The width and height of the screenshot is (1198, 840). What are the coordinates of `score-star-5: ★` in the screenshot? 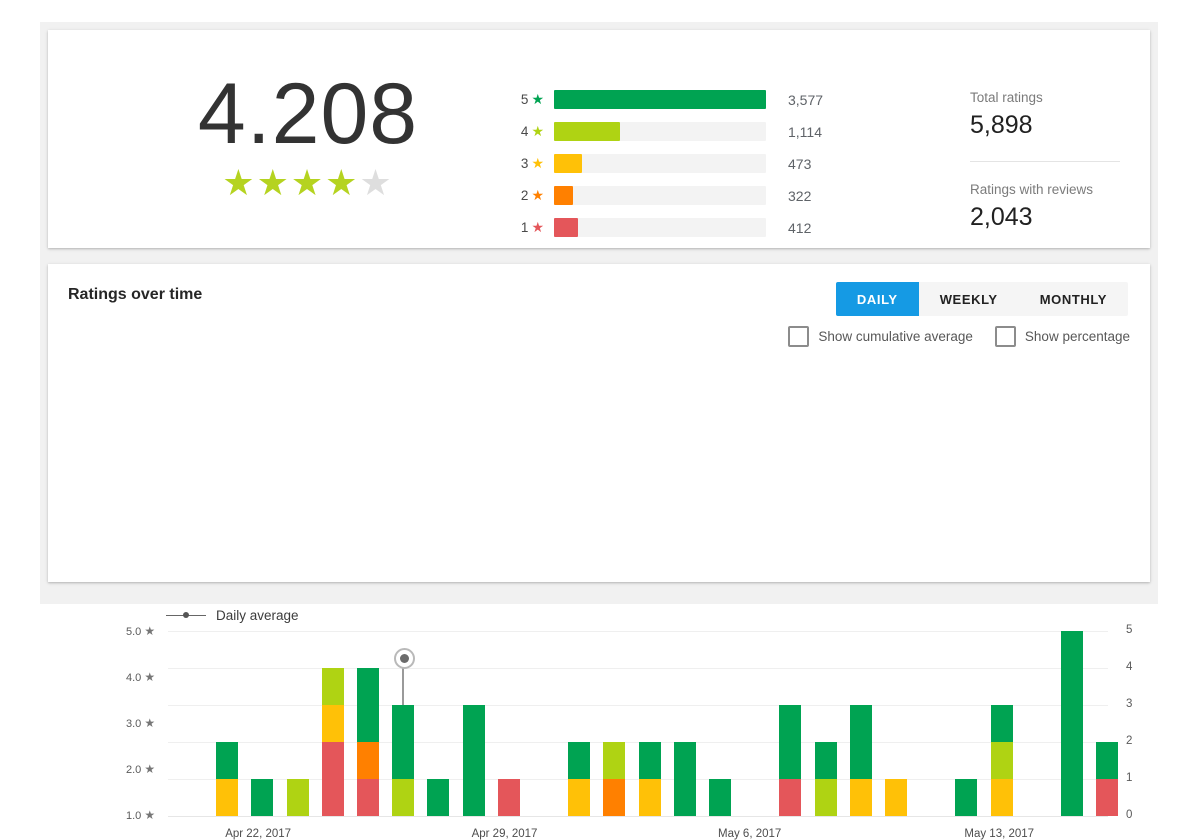 It's located at (376, 182).